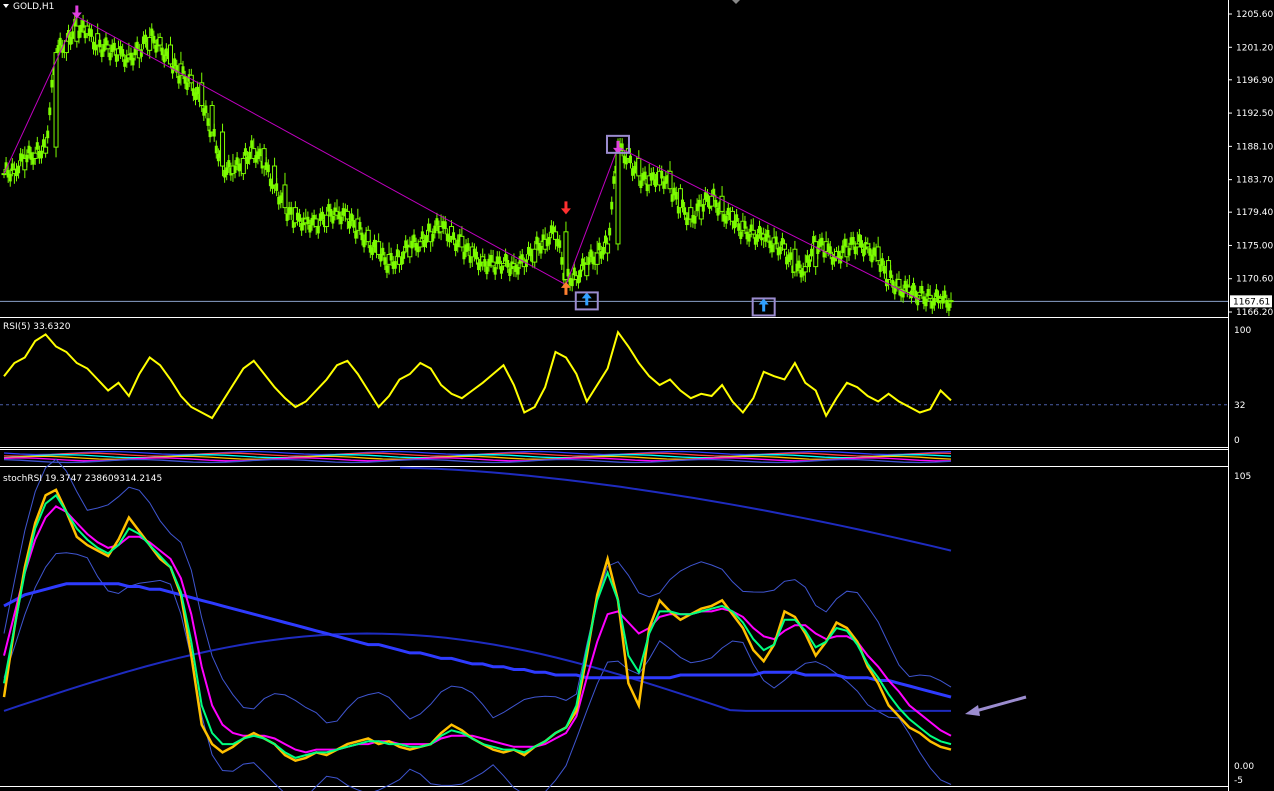 This screenshot has width=1274, height=791. What do you see at coordinates (586, 299) in the screenshot?
I see `up-arrow-icon` at bounding box center [586, 299].